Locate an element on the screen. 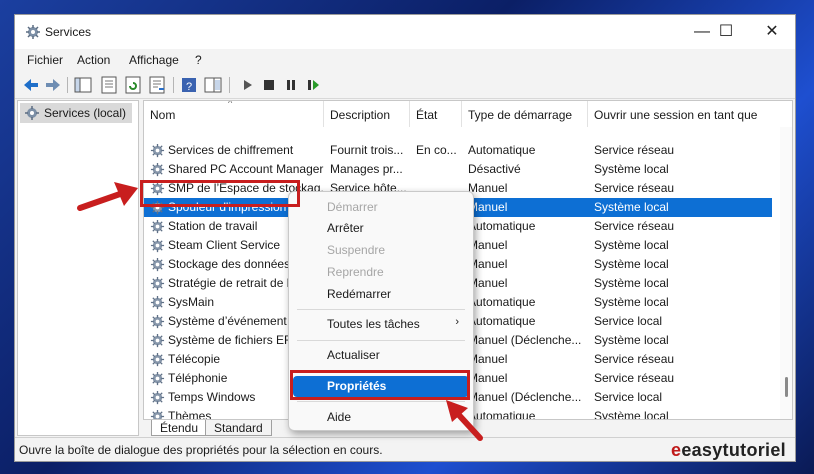 This screenshot has width=814, height=474. menu-item-label: Toutes les tâches is located at coordinates (373, 324).